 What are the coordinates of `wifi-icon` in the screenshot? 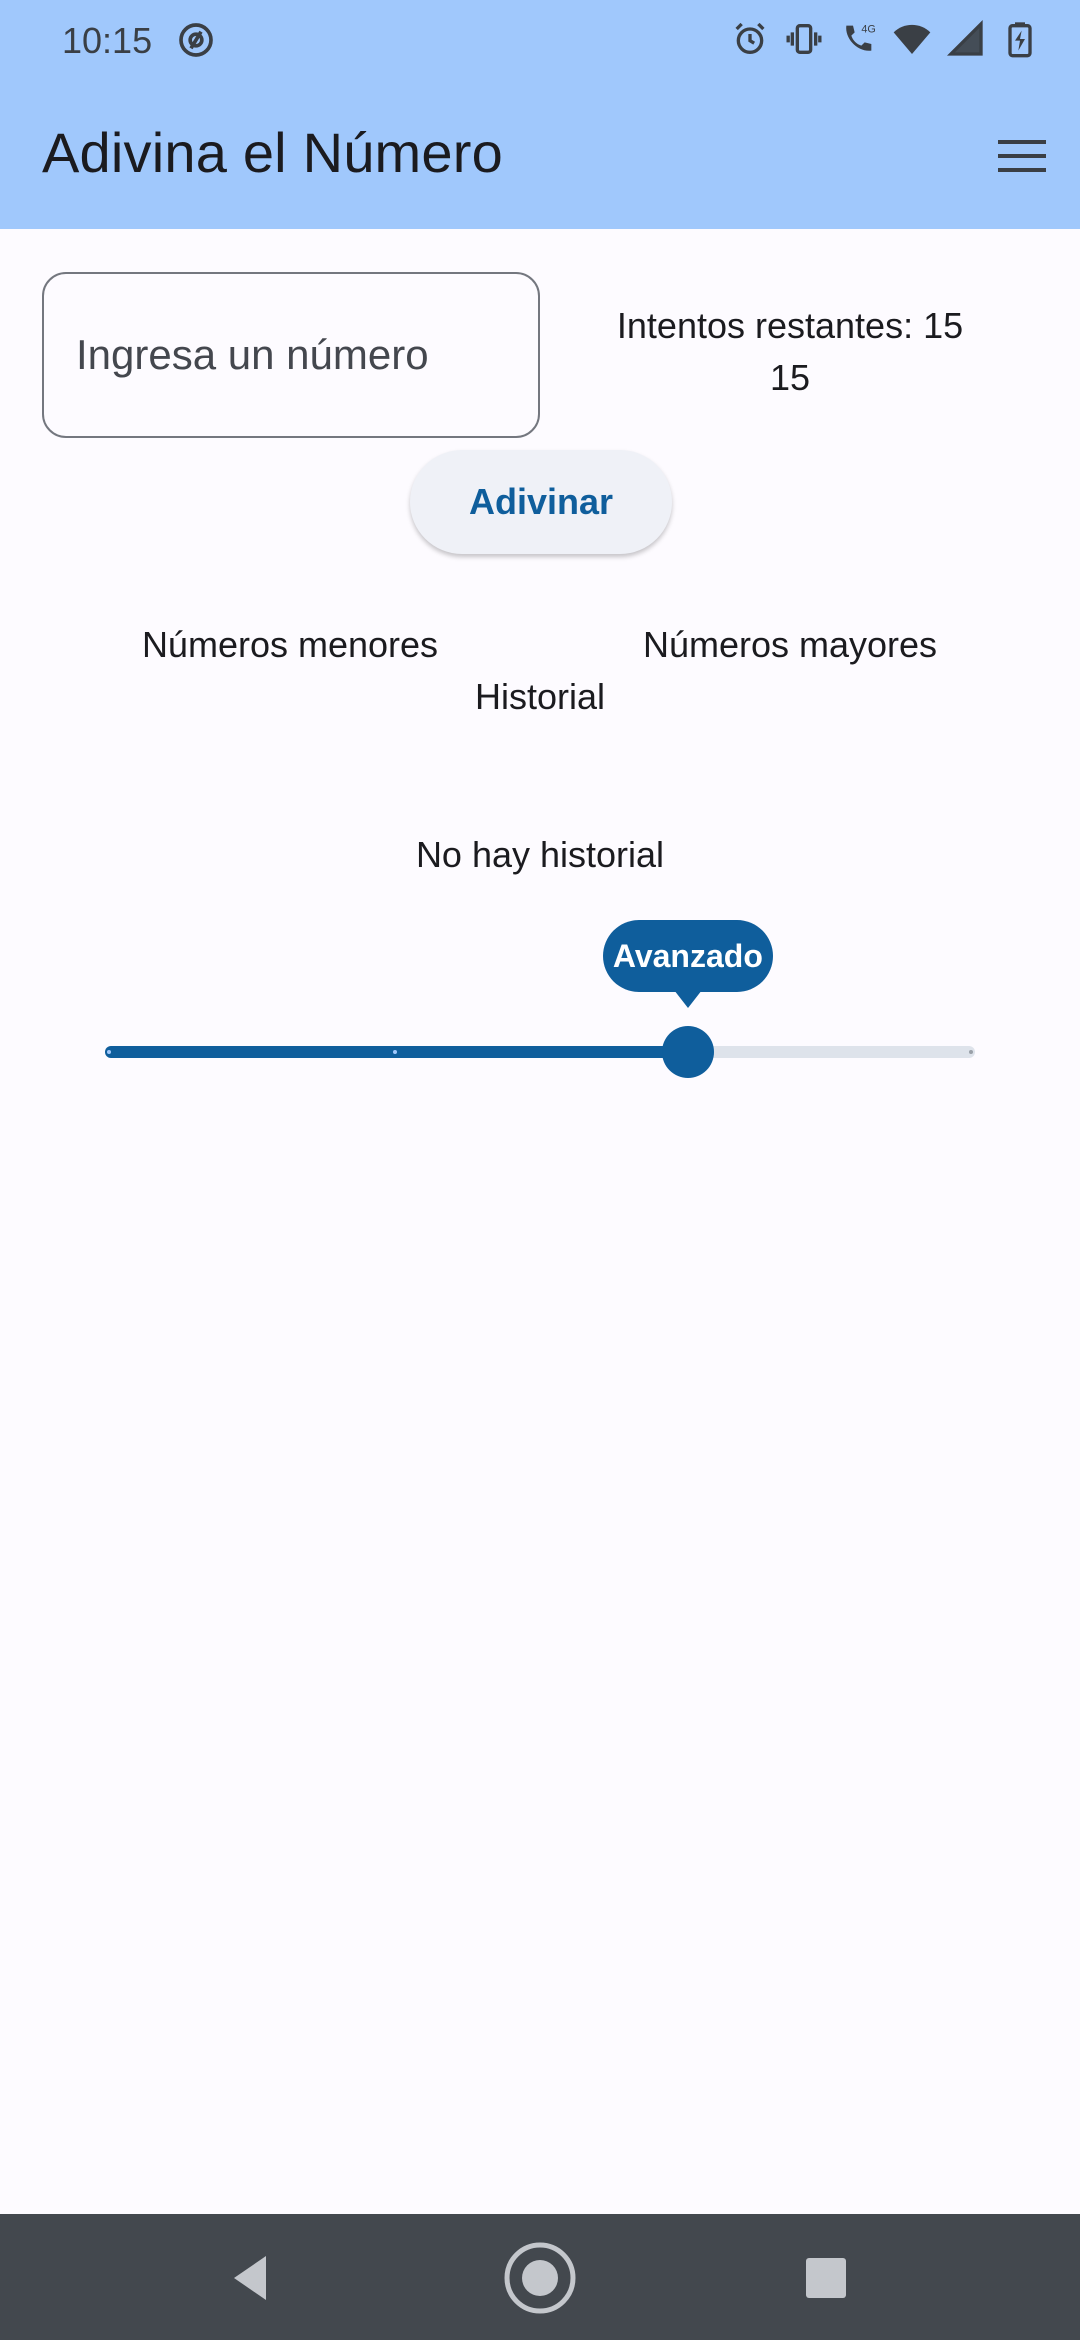 It's located at (912, 39).